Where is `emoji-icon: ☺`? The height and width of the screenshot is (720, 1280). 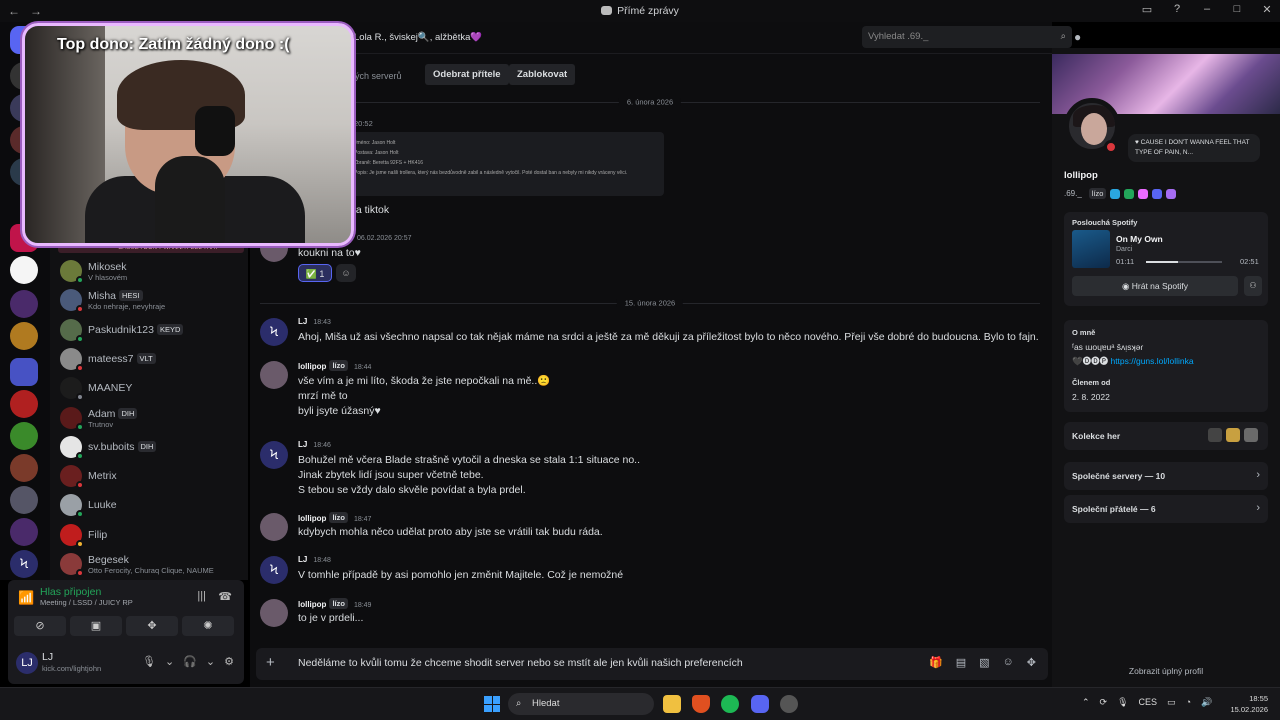
emoji-icon: ☺ is located at coordinates (1008, 662).